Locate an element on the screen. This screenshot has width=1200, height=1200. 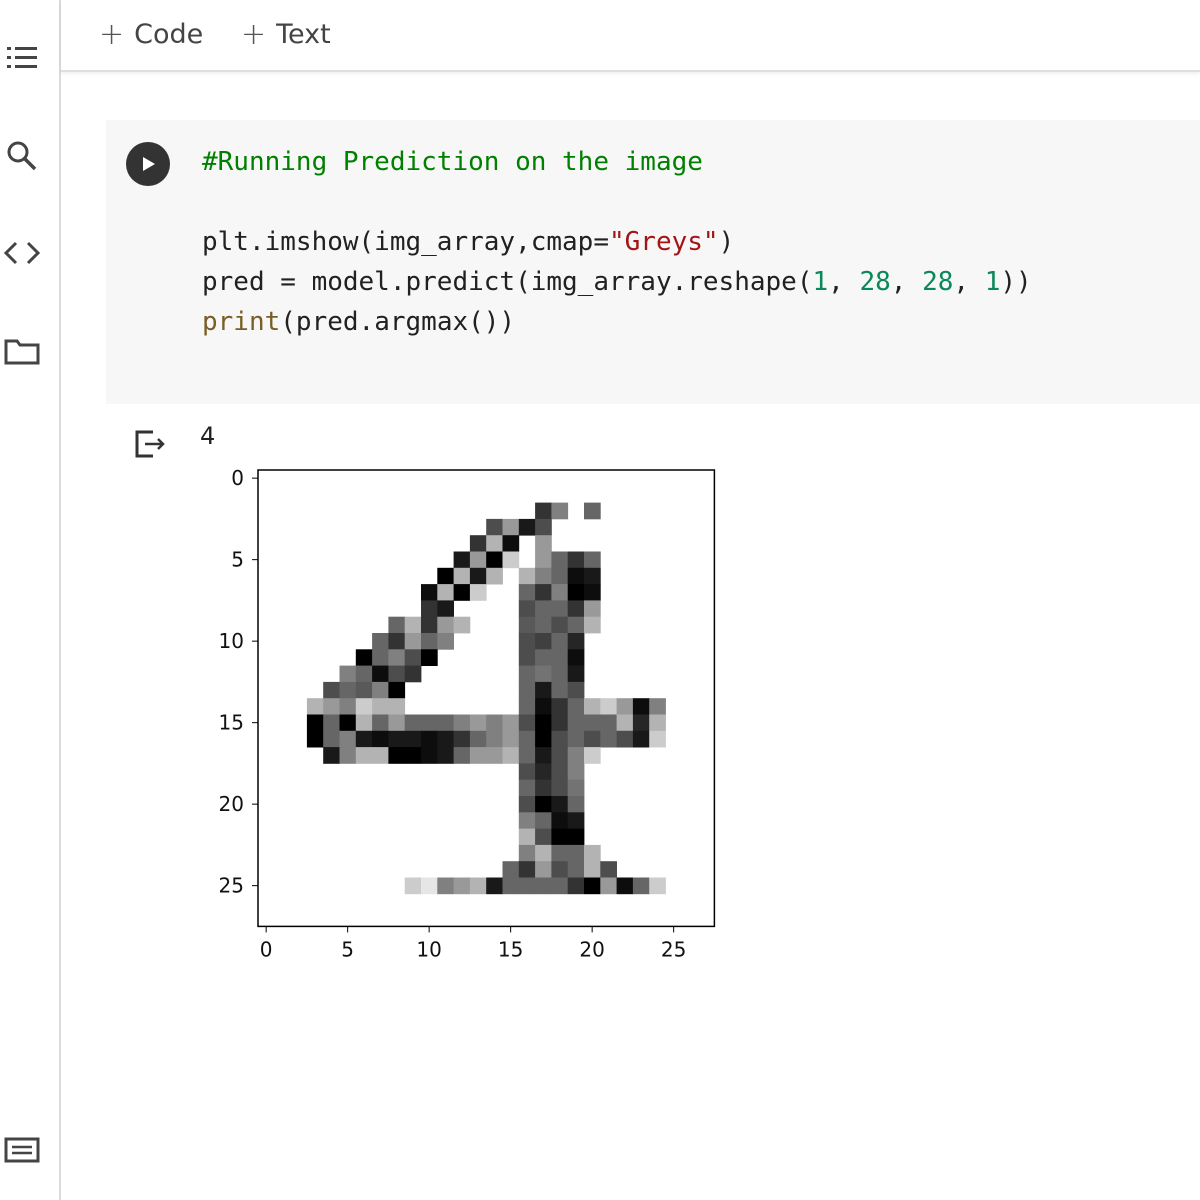
run-cell-button is located at coordinates (148, 164).